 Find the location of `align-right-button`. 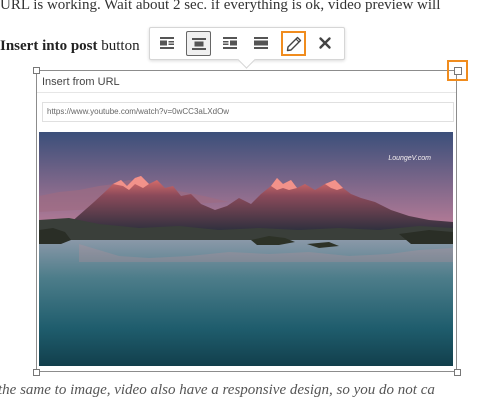

align-right-button is located at coordinates (230, 43).